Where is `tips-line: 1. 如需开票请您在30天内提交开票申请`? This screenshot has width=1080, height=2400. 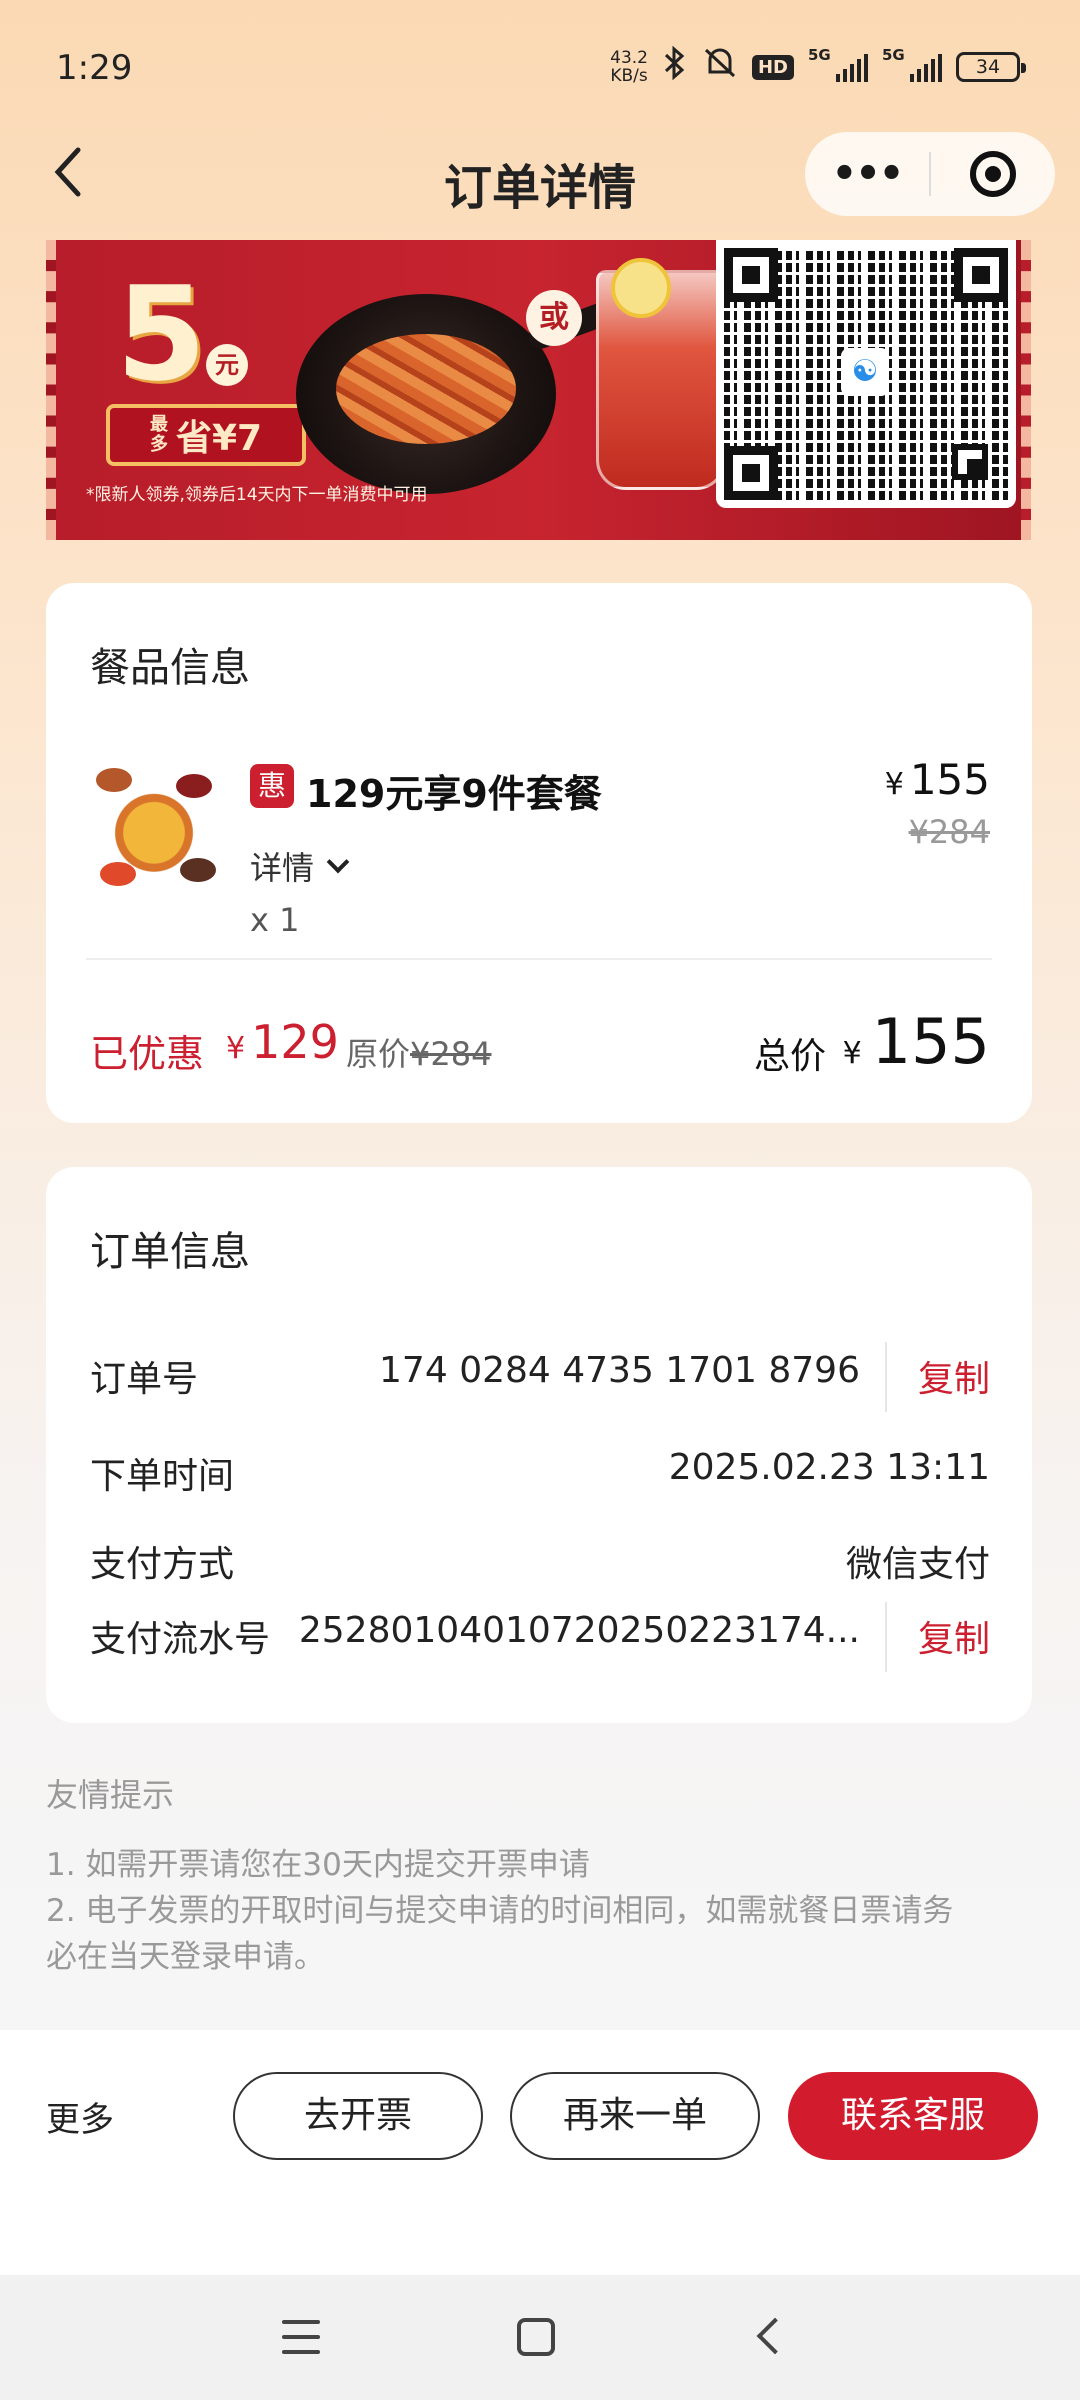
tips-line: 1. 如需开票请您在30天内提交开票申请 is located at coordinates (318, 1865).